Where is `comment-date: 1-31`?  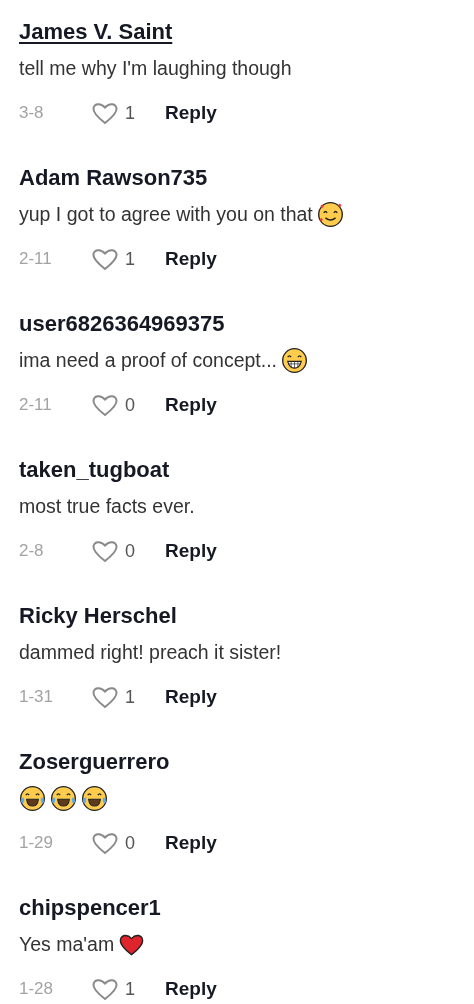 comment-date: 1-31 is located at coordinates (37, 697).